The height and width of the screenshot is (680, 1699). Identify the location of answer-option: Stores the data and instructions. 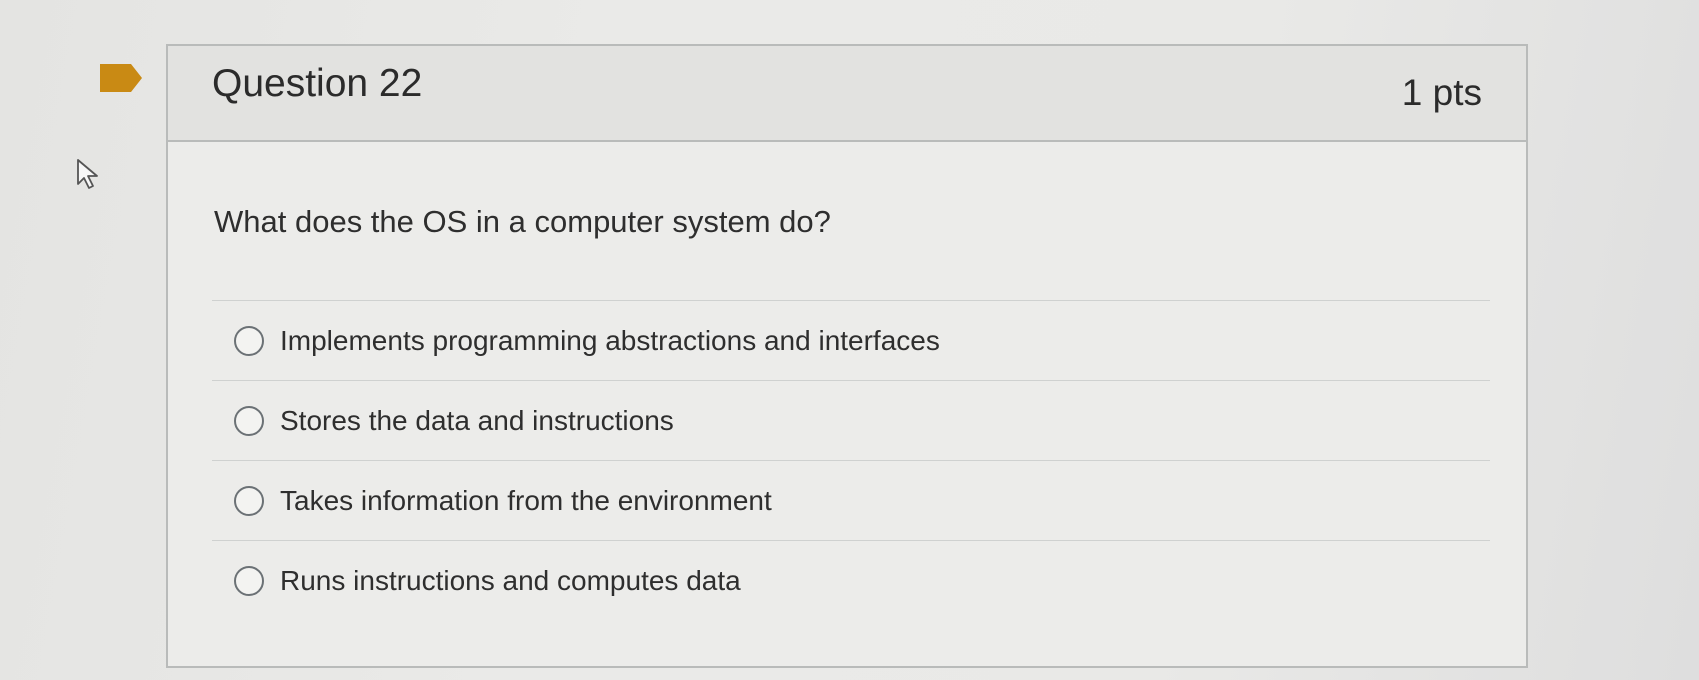
(851, 420).